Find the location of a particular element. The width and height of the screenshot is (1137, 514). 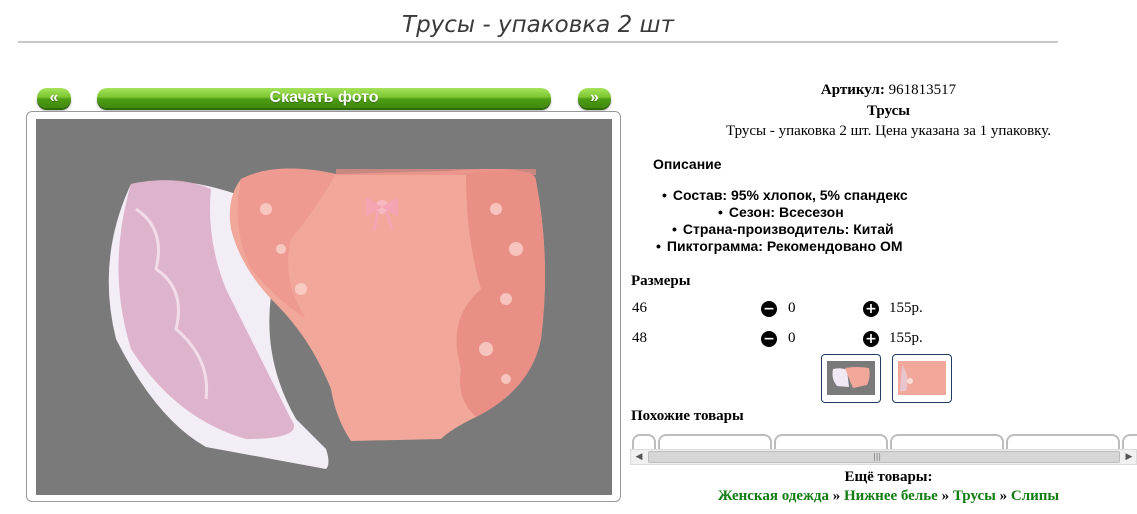

size-value: 46 is located at coordinates (639, 308).